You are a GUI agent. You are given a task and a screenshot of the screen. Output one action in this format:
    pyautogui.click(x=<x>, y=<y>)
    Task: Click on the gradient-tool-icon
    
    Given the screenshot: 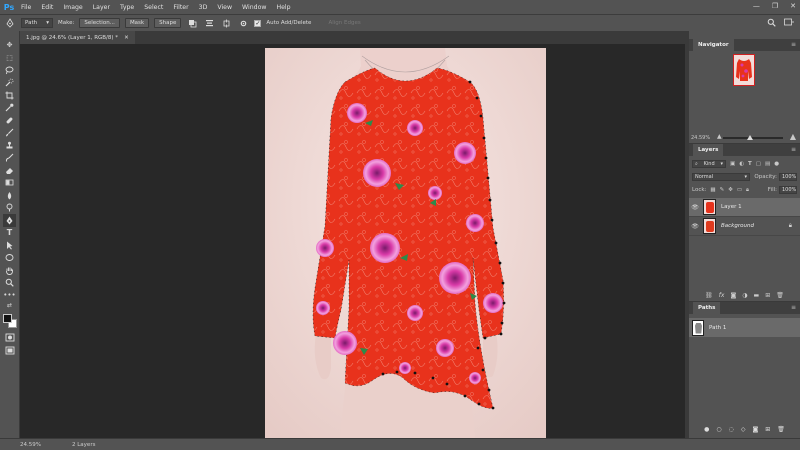 What is the action you would take?
    pyautogui.click(x=9, y=183)
    